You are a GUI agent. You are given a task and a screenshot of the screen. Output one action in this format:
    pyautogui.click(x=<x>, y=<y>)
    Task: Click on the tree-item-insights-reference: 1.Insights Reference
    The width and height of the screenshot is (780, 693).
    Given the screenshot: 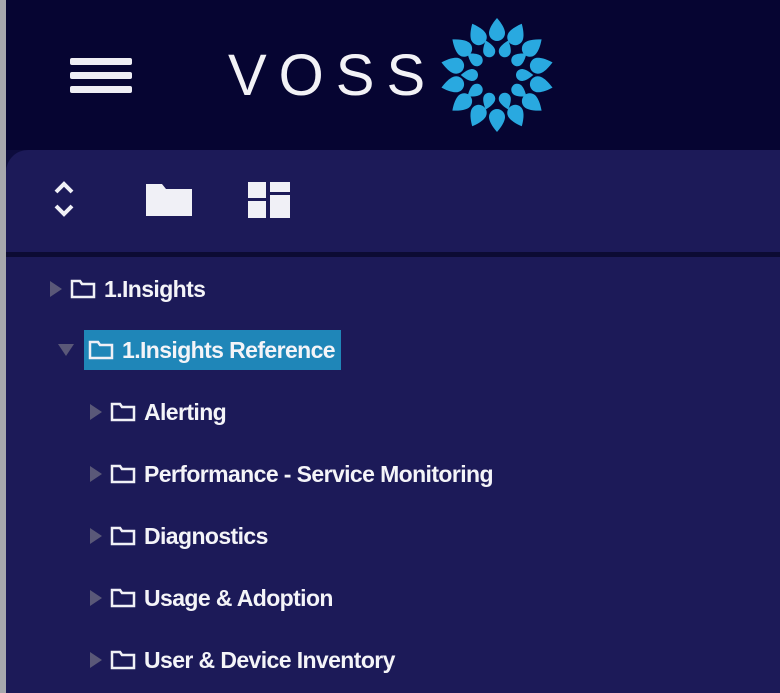 What is the action you would take?
    pyautogui.click(x=199, y=350)
    